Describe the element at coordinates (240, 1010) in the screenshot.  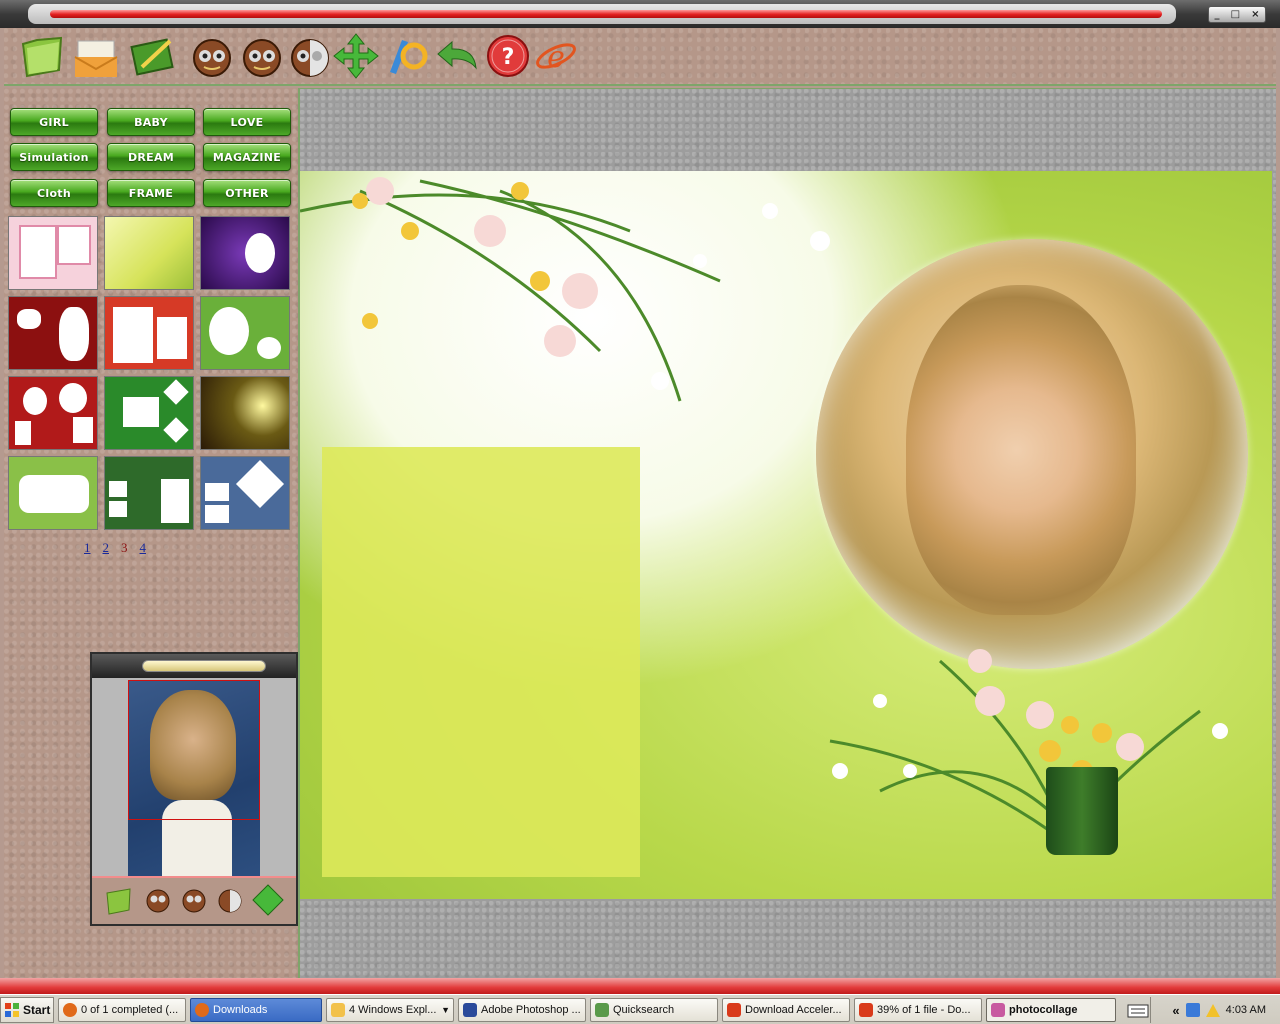
I see `taskbar-item-label: Downloads` at that location.